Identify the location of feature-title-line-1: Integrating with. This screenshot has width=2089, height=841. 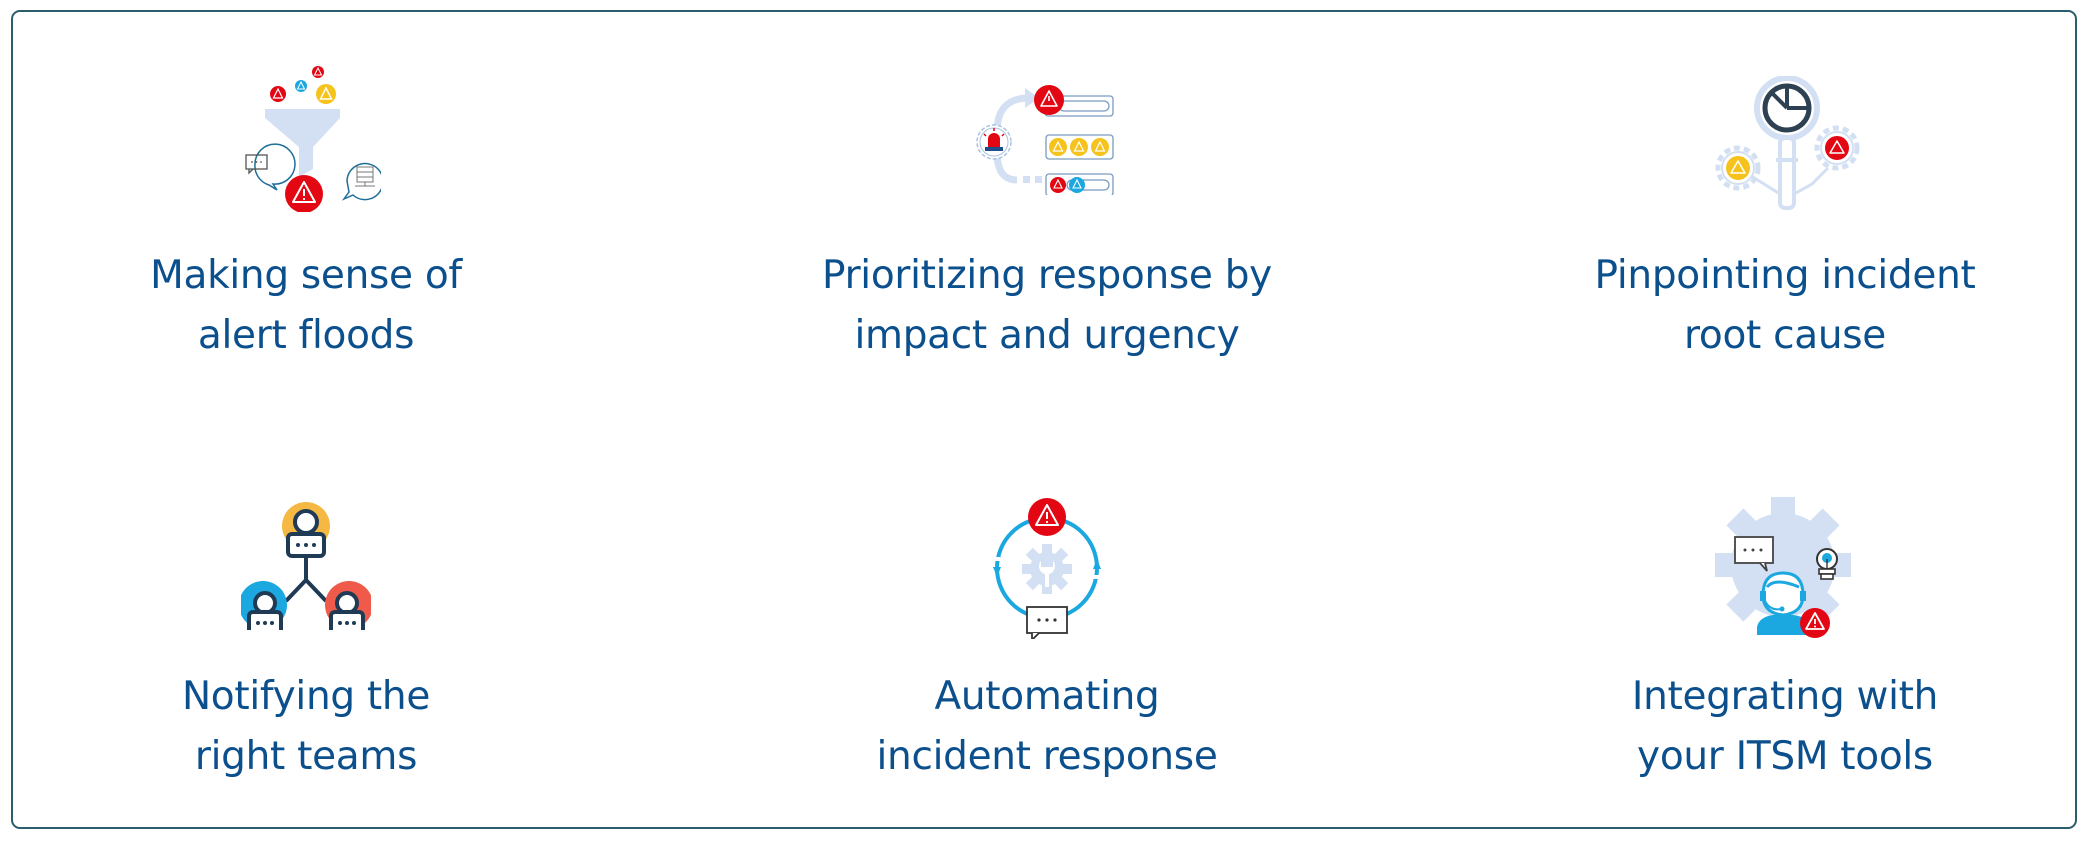
(1785, 696).